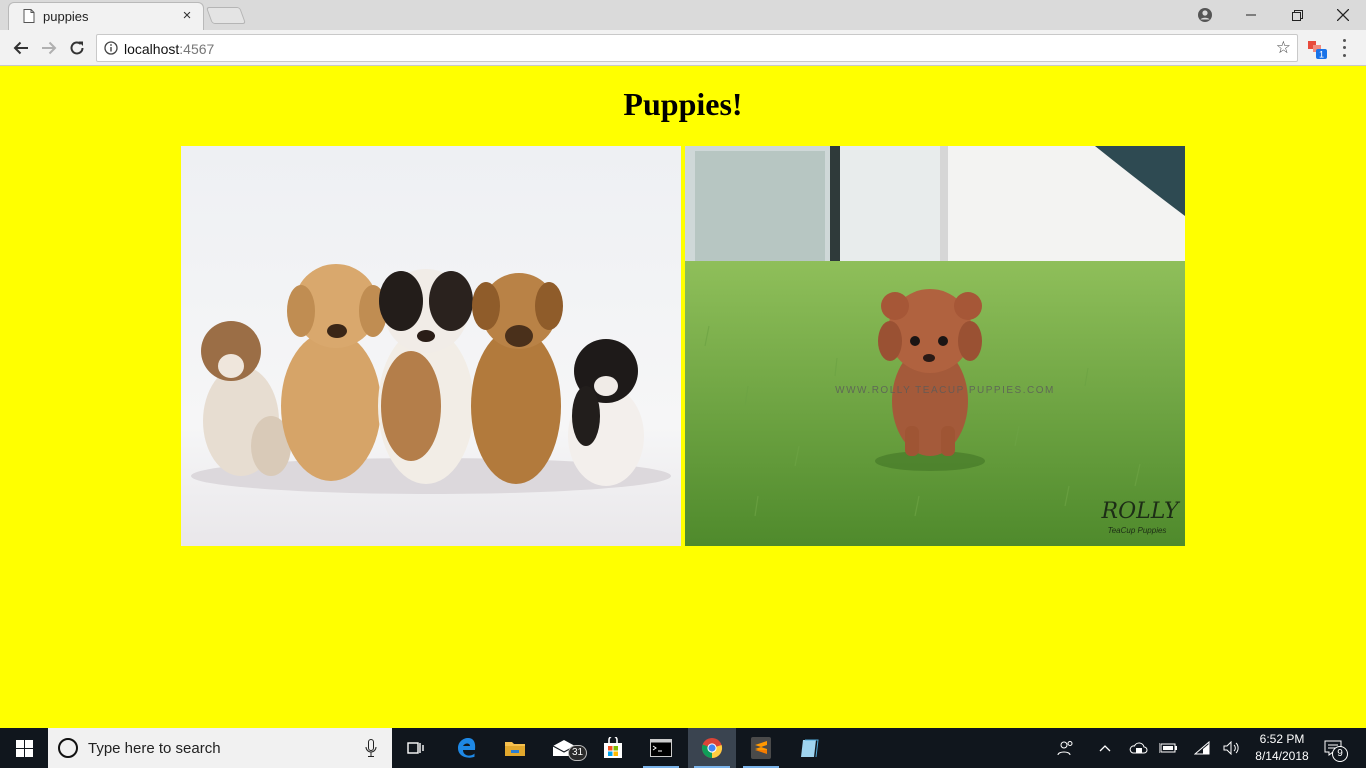 Image resolution: width=1366 pixels, height=768 pixels. I want to click on info-icon, so click(111, 48).